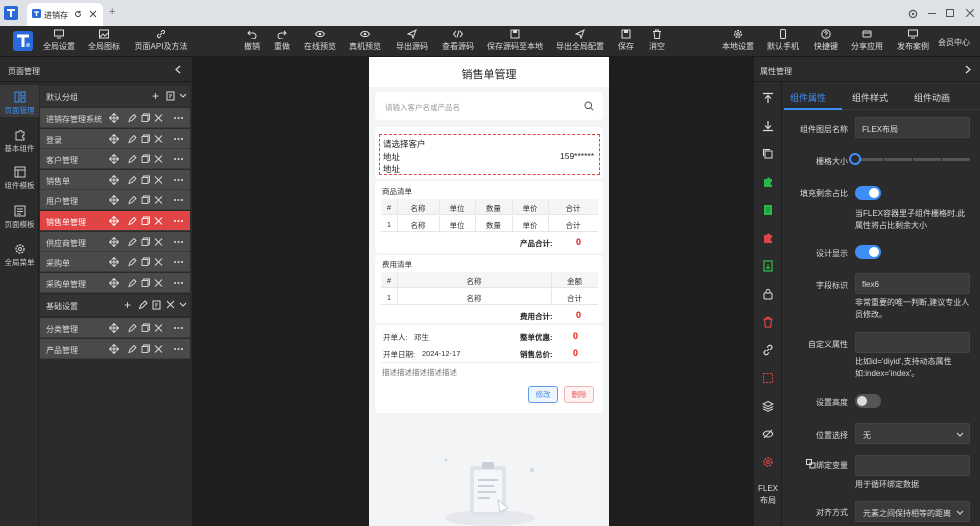 The image size is (980, 526). Describe the element at coordinates (826, 46) in the screenshot. I see `shortcuts-label: 快捷键` at that location.